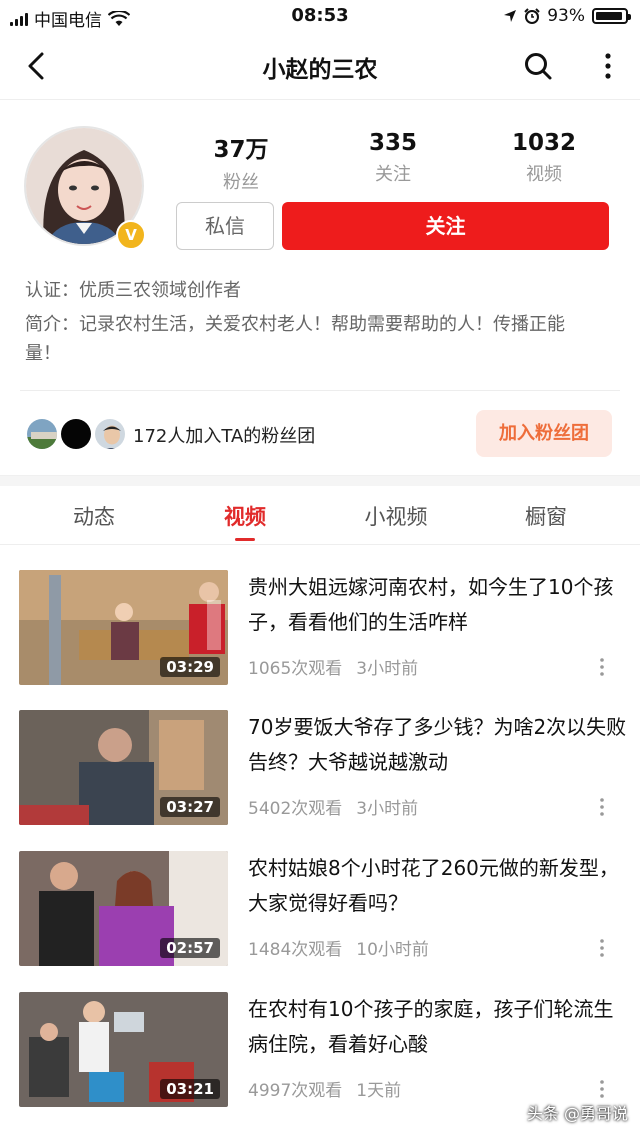 The height and width of the screenshot is (1138, 640). What do you see at coordinates (393, 158) in the screenshot?
I see `stat-following: 335 关注` at bounding box center [393, 158].